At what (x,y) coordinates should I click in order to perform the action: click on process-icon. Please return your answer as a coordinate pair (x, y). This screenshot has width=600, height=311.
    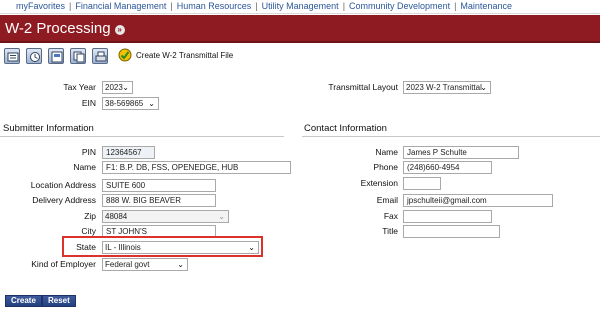
    Looking at the image, I should click on (34, 56).